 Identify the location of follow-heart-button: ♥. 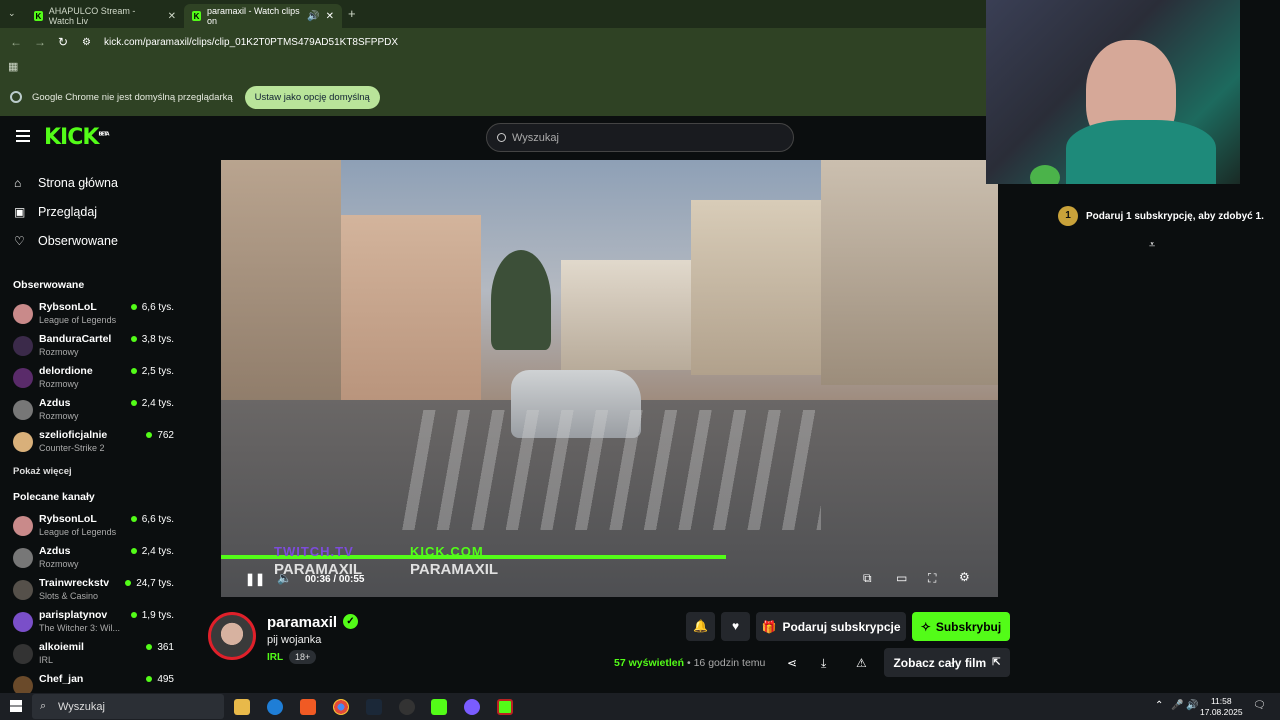
(735, 626).